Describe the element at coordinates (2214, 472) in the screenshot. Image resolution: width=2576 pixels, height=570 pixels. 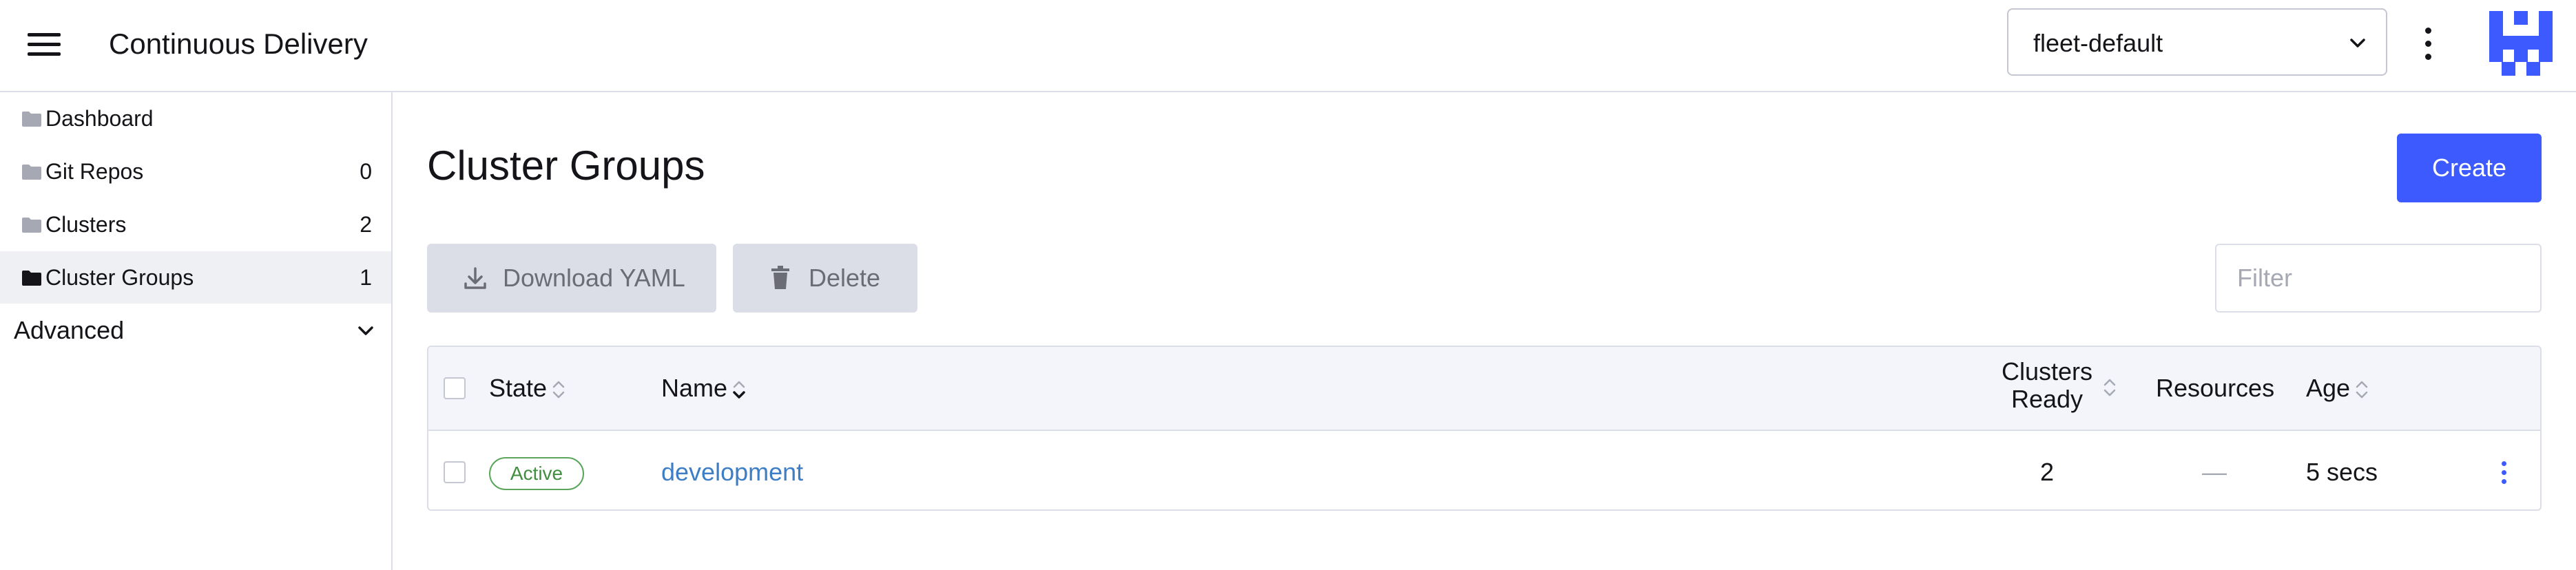
I see `resources-value: —` at that location.